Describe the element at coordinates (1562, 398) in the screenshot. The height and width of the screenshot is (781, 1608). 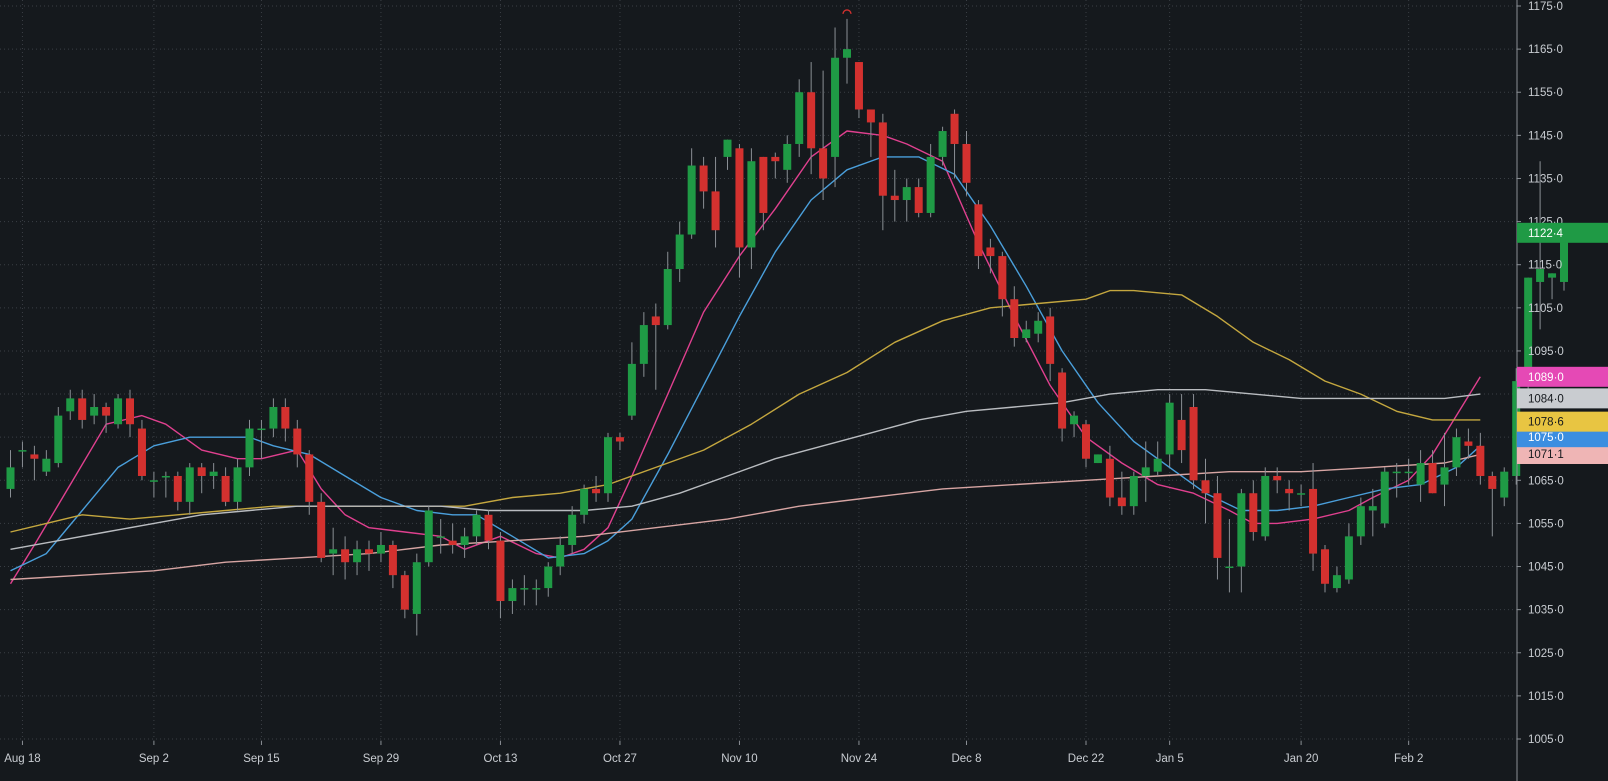
I see `price-tag: 1084·0` at that location.